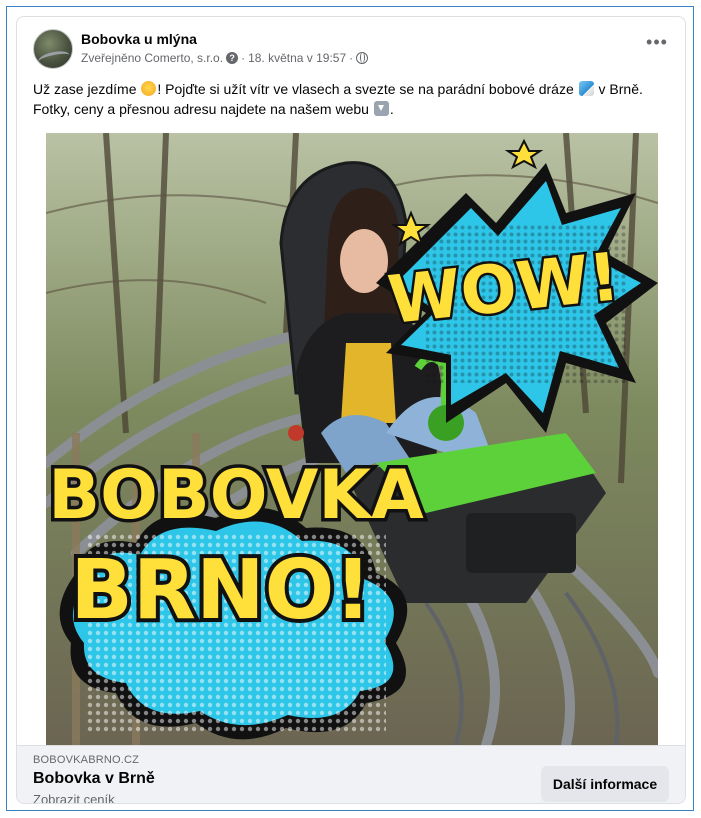  What do you see at coordinates (87, 89) in the screenshot?
I see `post-text-part: Už zase jezdíme` at bounding box center [87, 89].